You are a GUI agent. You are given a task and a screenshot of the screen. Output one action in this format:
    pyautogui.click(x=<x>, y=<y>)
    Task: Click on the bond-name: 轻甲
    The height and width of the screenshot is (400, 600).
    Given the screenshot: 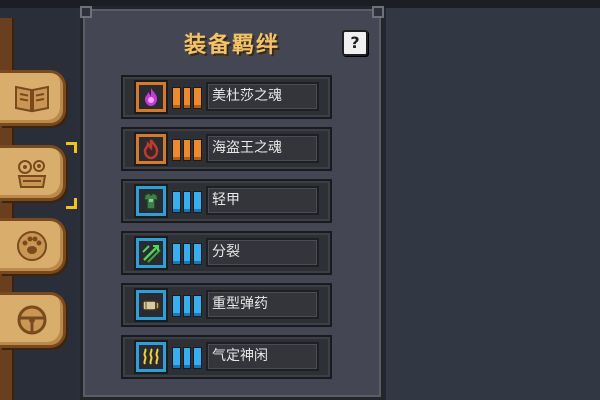 What is the action you would take?
    pyautogui.click(x=262, y=200)
    